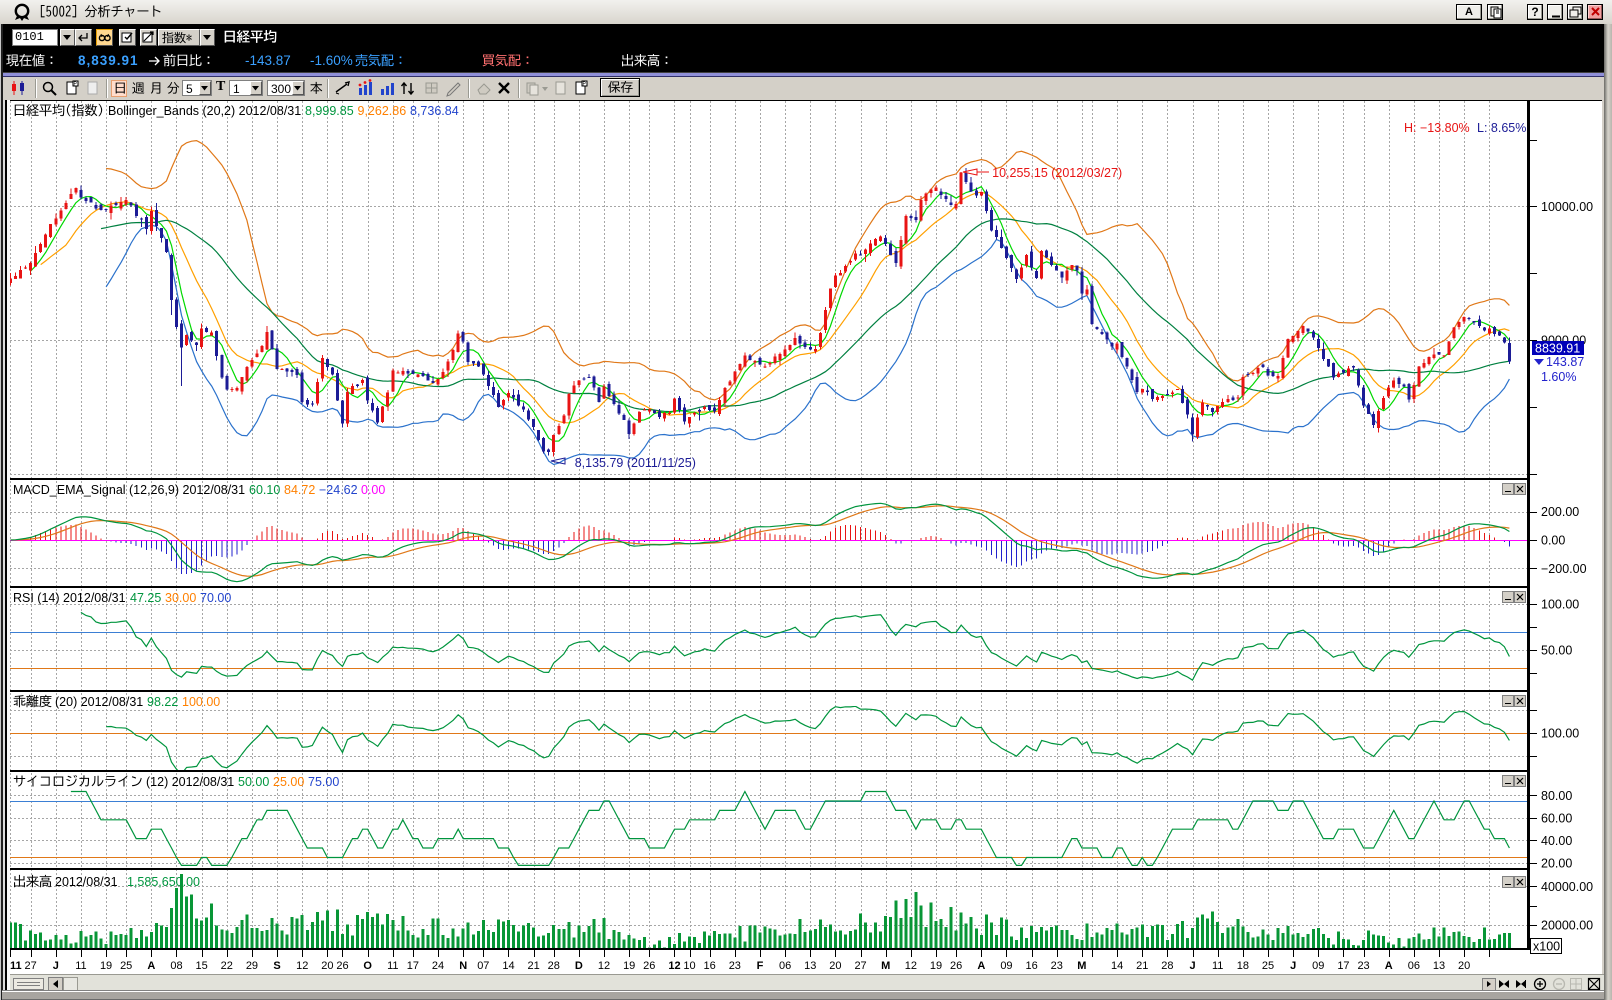  I want to click on svg-text: 30.00, so click(180, 598).